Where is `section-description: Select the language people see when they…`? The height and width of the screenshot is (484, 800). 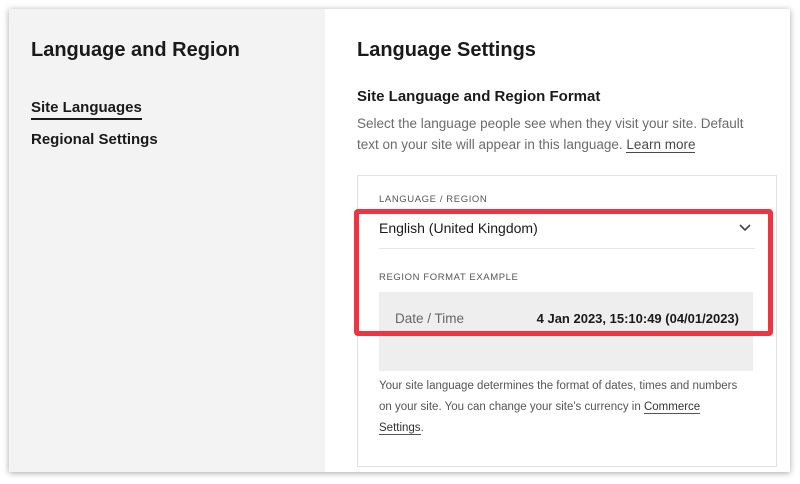 section-description: Select the language people see when they… is located at coordinates (562, 134).